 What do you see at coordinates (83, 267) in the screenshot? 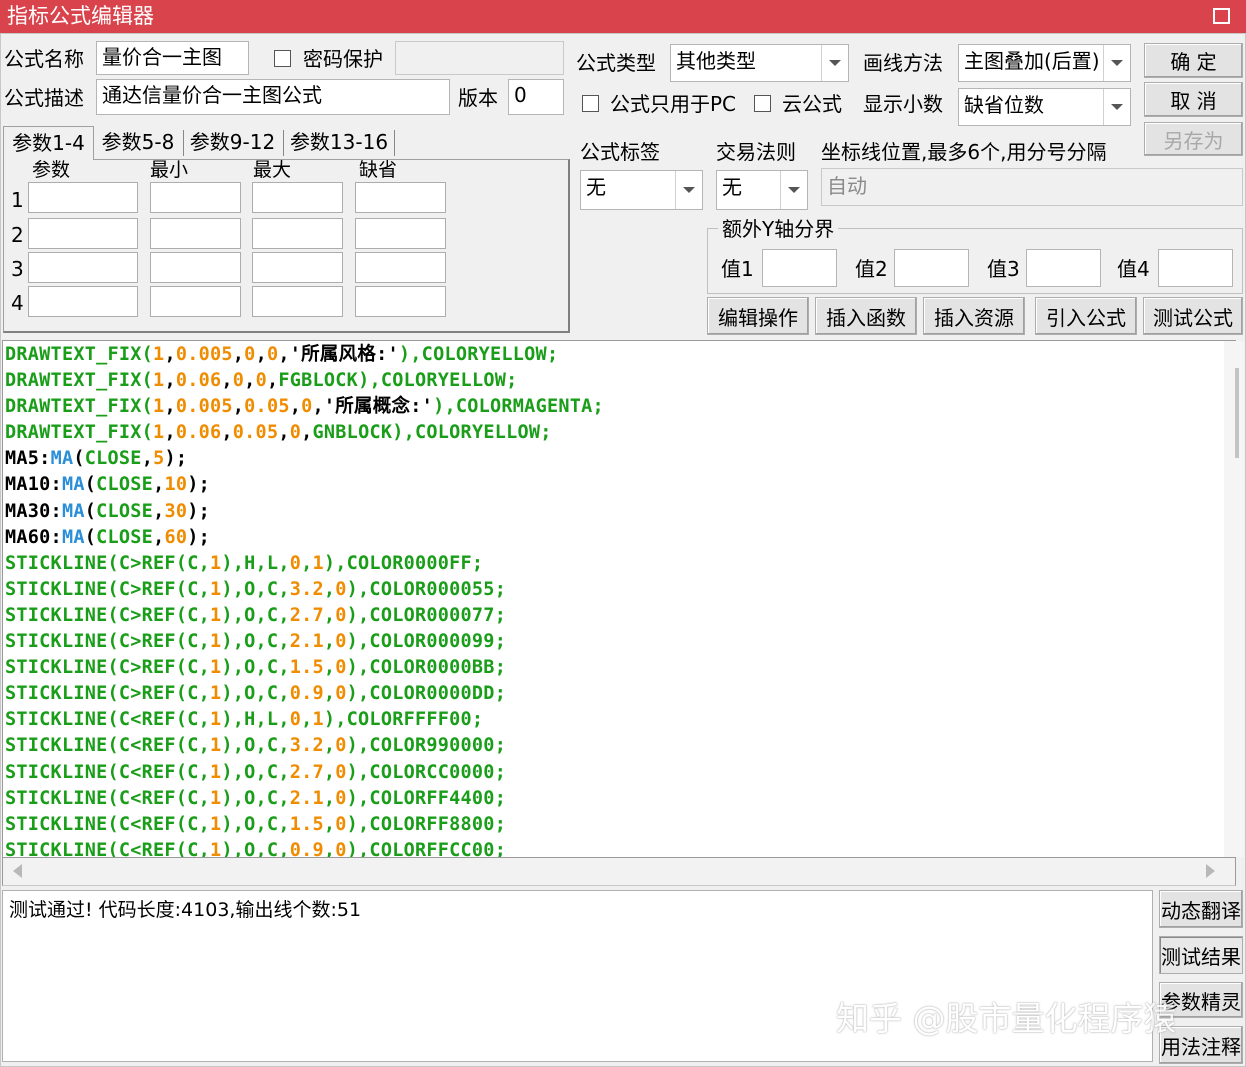
I see `param-3-name-input` at bounding box center [83, 267].